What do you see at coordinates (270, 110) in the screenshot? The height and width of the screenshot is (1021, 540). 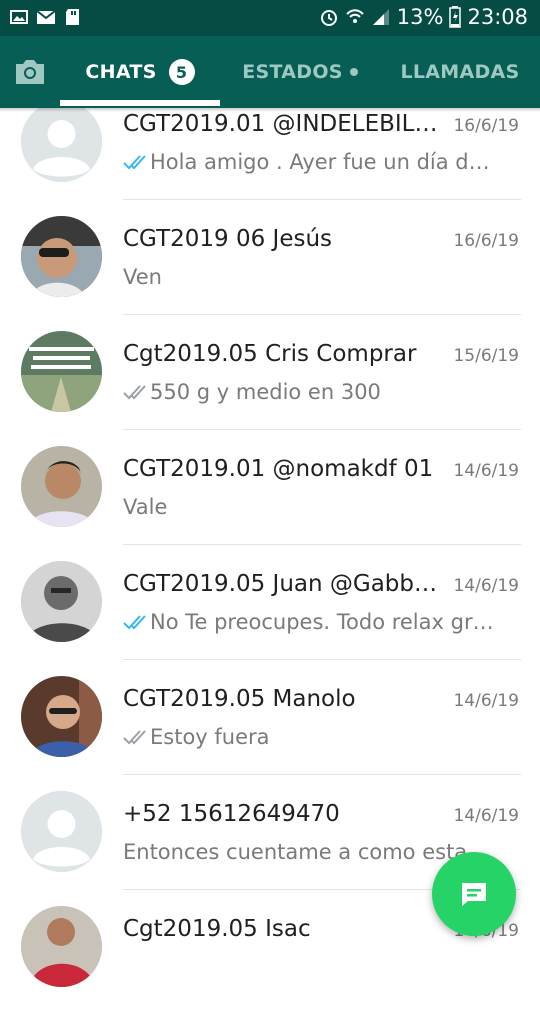 I see `header-shadow` at bounding box center [270, 110].